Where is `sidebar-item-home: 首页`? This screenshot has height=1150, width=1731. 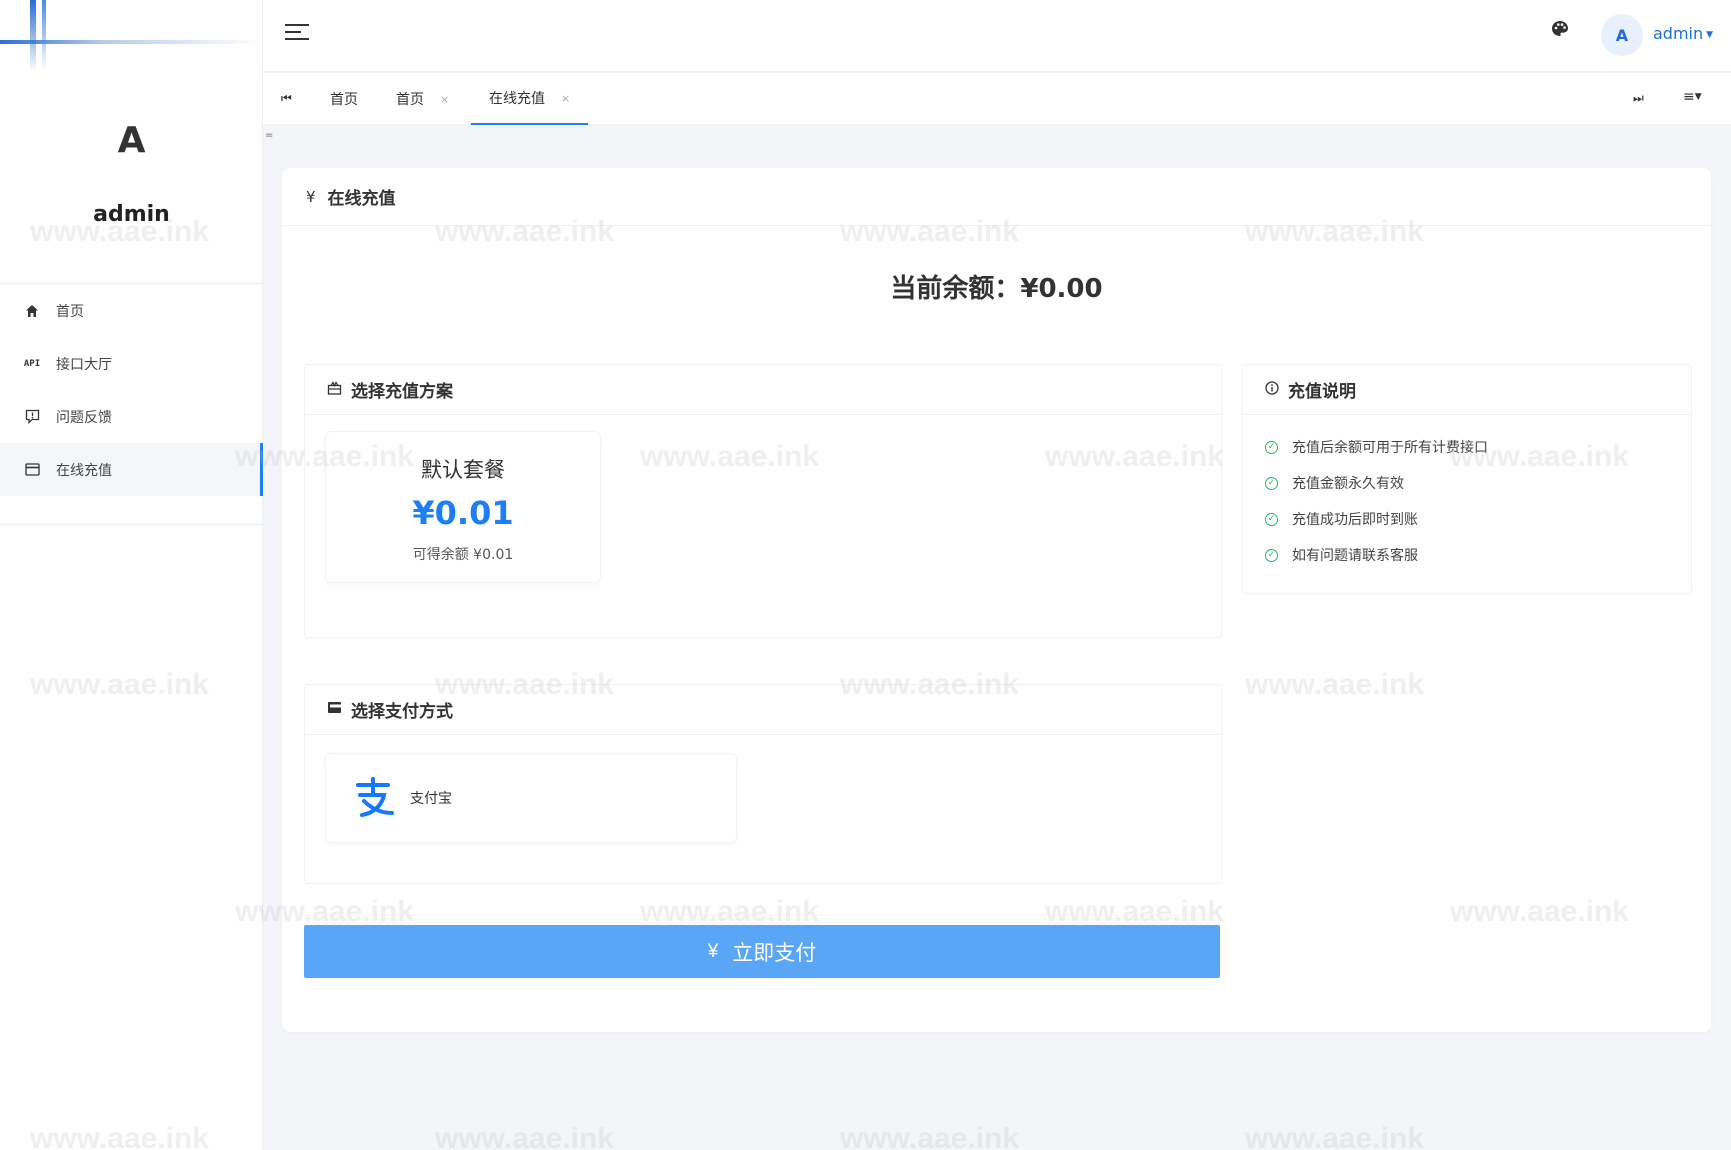 sidebar-item-home: 首页 is located at coordinates (131, 310).